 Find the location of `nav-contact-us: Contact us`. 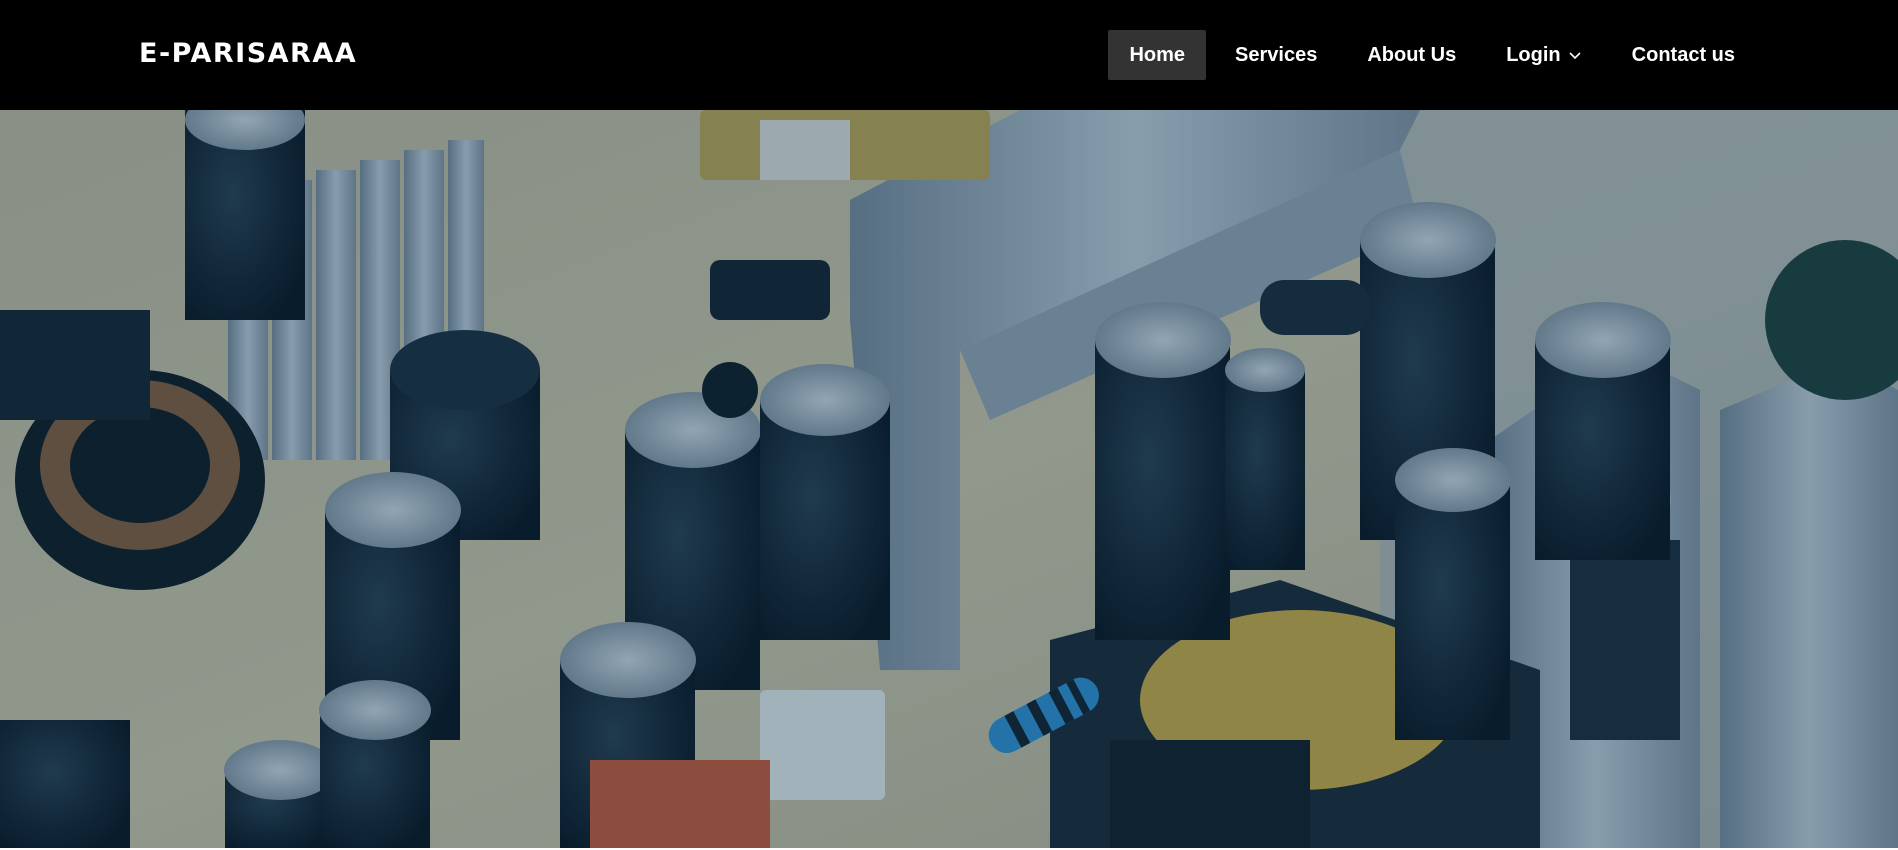

nav-contact-us: Contact us is located at coordinates (1683, 55).